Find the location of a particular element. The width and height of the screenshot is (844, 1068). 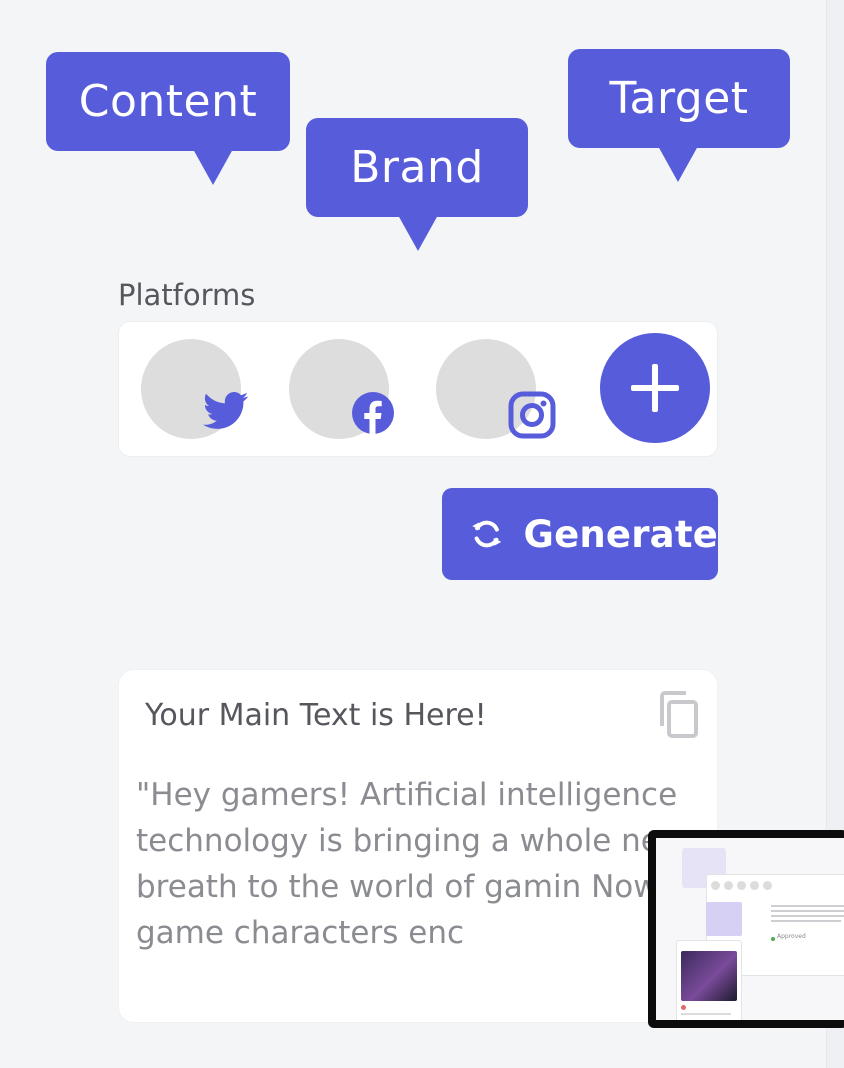

preview-thumbnail: Approved is located at coordinates (746, 929).